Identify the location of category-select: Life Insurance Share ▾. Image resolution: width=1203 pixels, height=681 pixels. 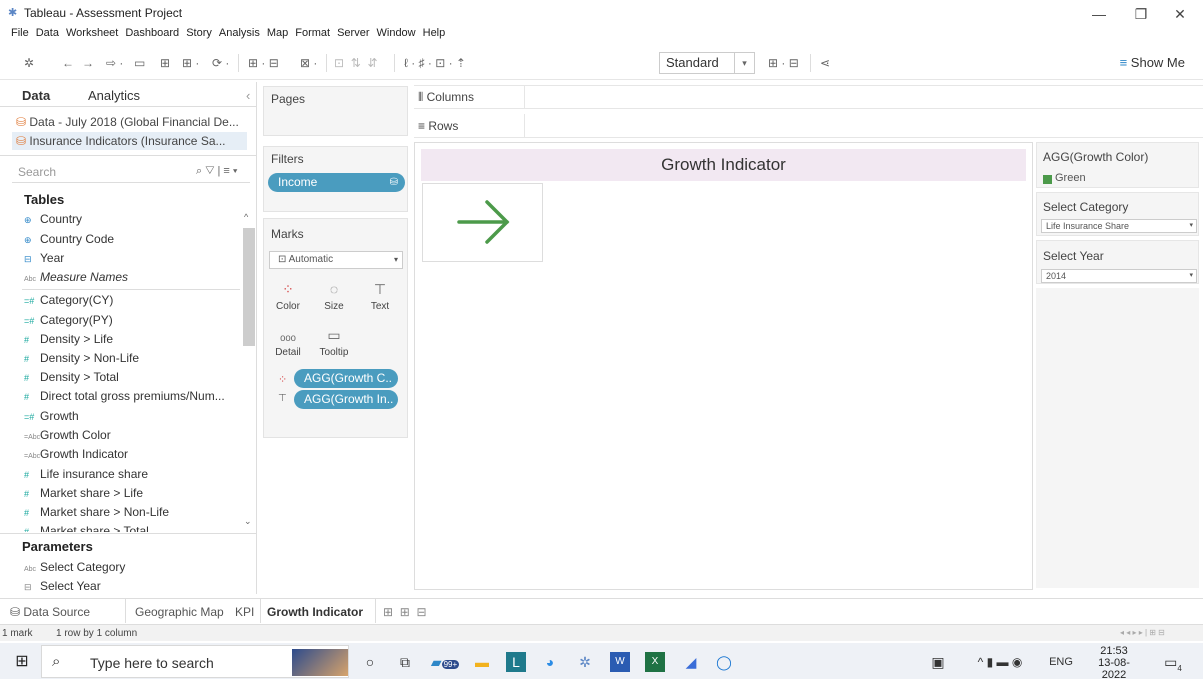
(1119, 226).